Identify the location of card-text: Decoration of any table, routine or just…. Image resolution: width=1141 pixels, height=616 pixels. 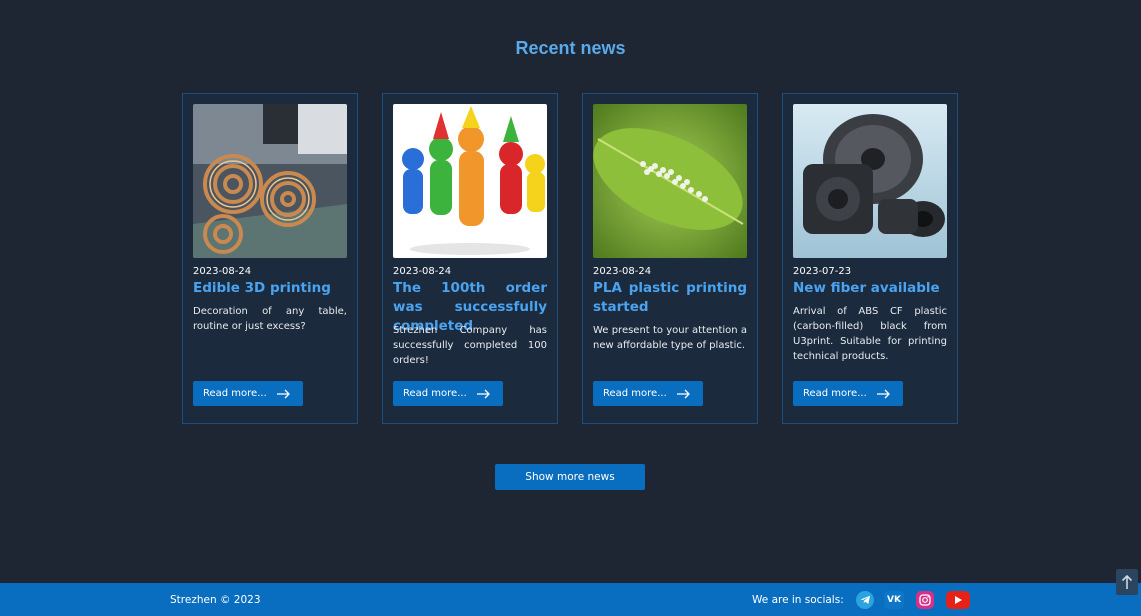
(270, 319).